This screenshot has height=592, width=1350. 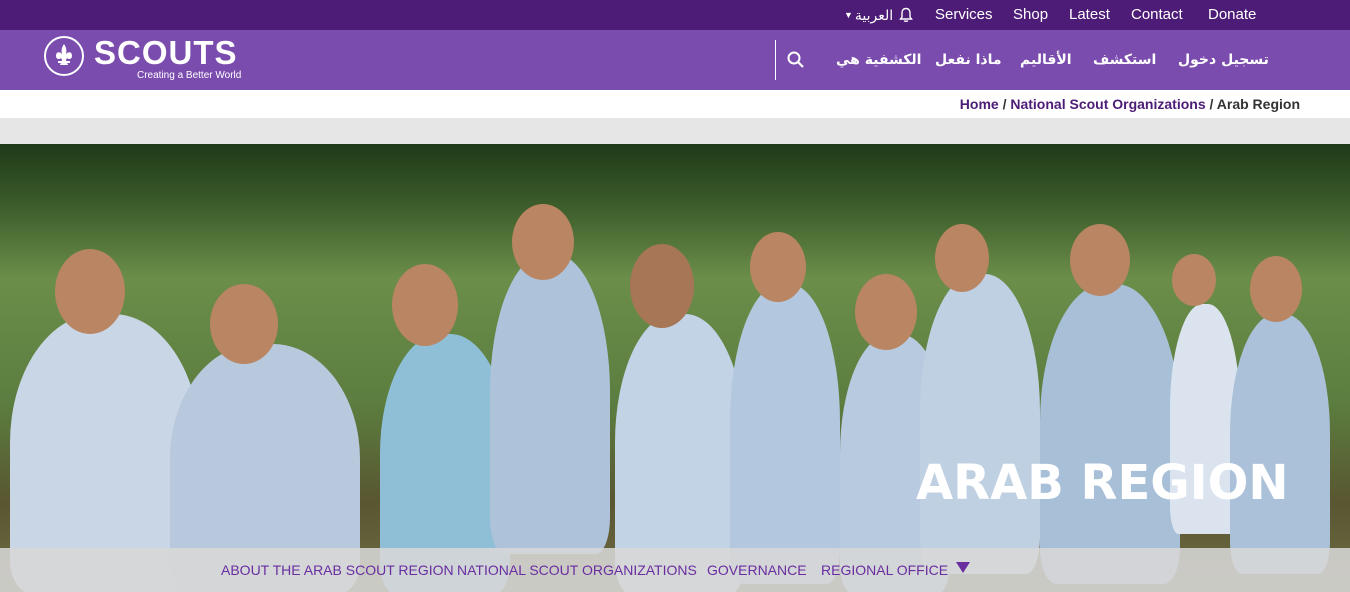 What do you see at coordinates (1232, 15) in the screenshot?
I see `donate-link: Donate` at bounding box center [1232, 15].